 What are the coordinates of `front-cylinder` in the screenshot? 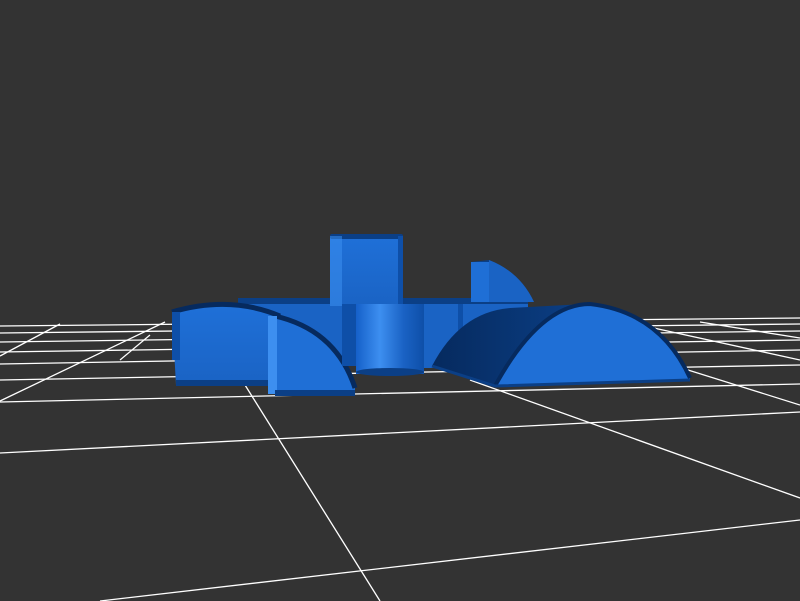 It's located at (390, 340).